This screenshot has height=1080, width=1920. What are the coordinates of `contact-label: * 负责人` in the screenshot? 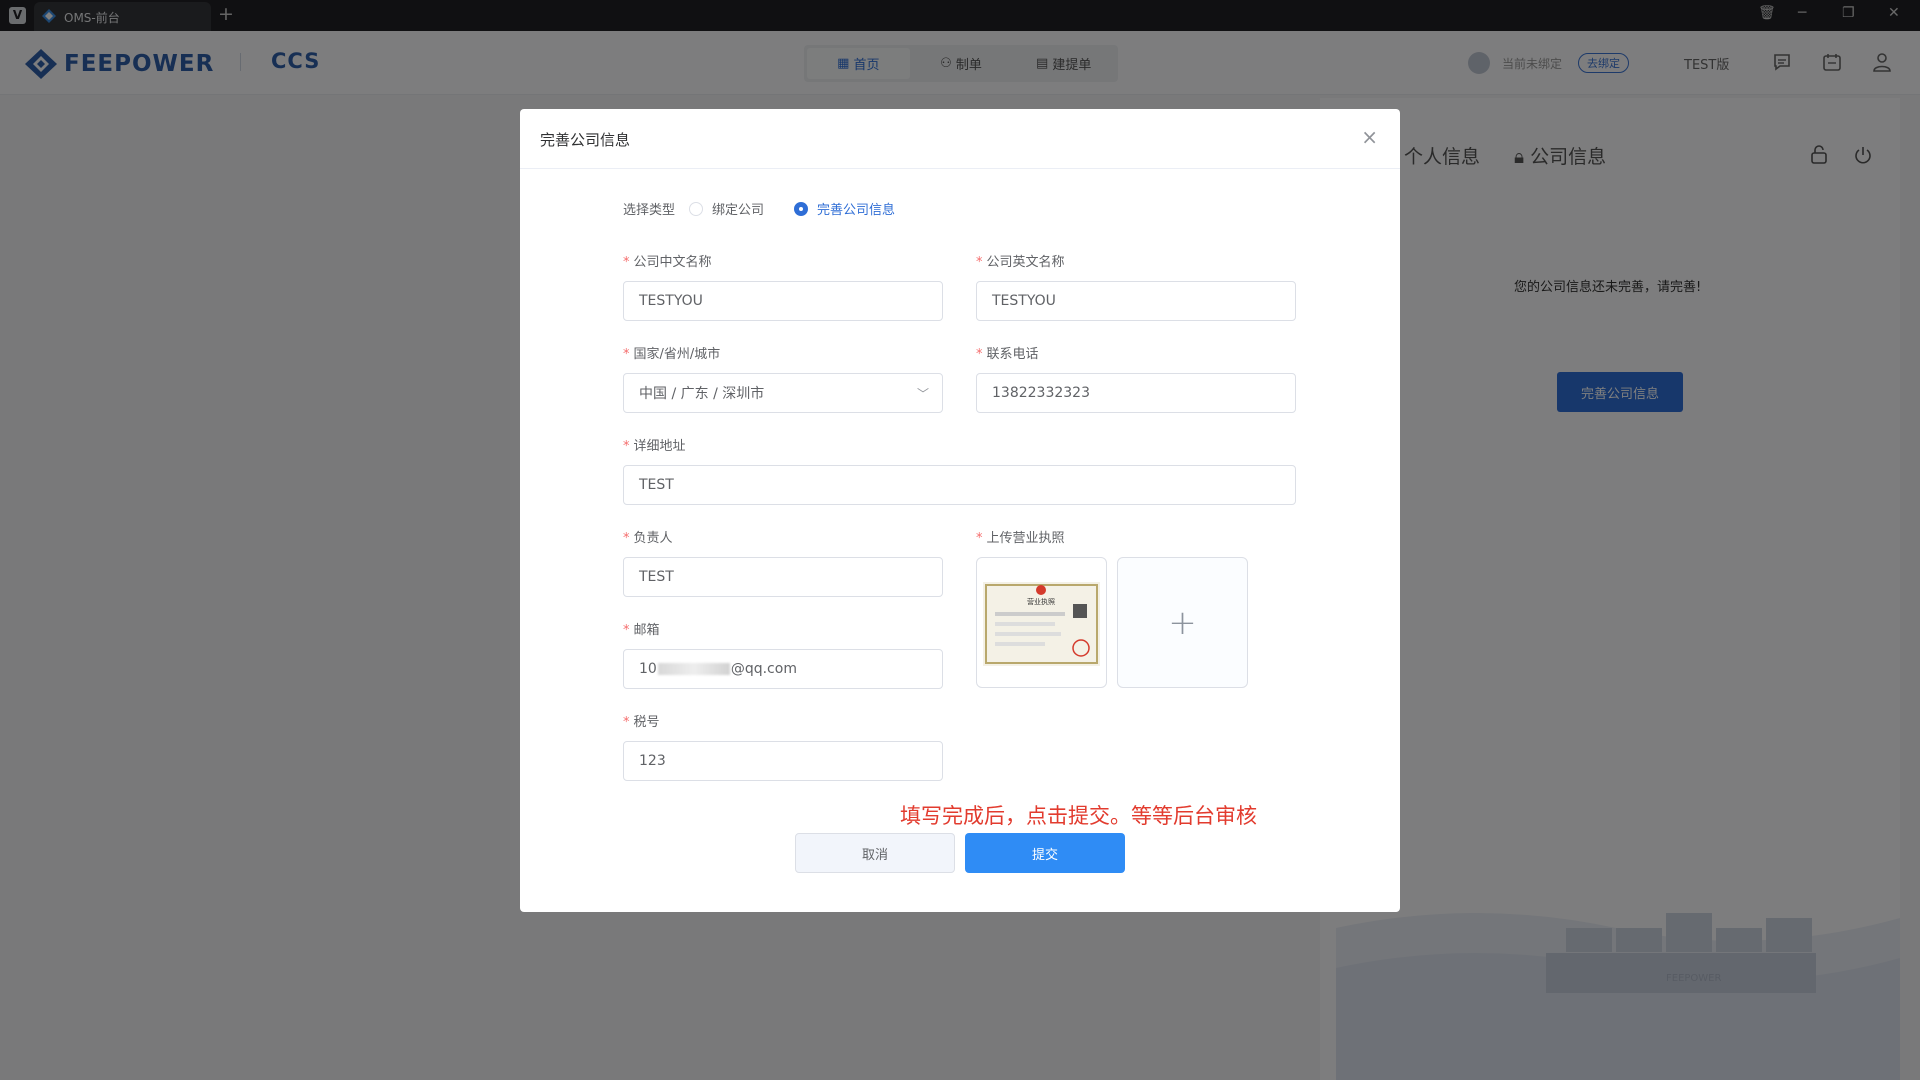 It's located at (648, 536).